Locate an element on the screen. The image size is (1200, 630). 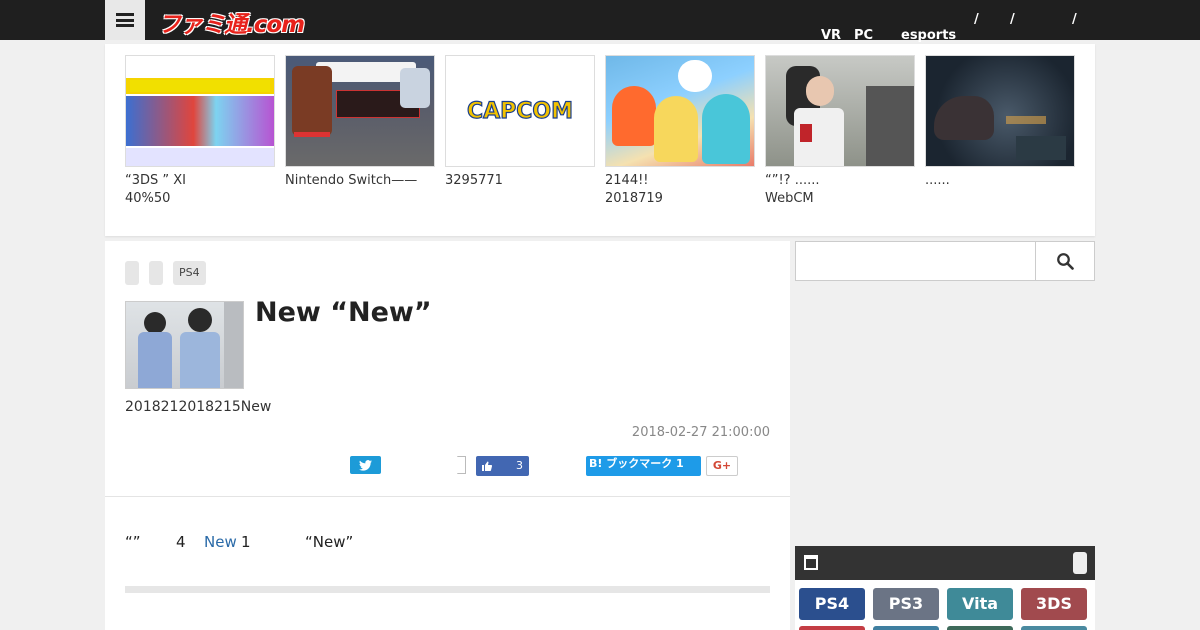
article-subtitle: 2018212018215New is located at coordinates (198, 407).